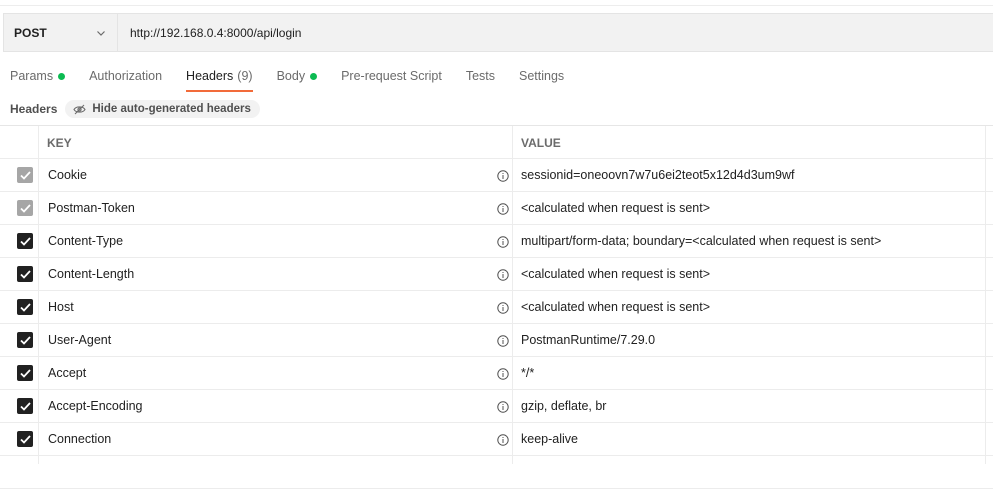 The width and height of the screenshot is (993, 489). What do you see at coordinates (79, 439) in the screenshot?
I see `header-key: Connection` at bounding box center [79, 439].